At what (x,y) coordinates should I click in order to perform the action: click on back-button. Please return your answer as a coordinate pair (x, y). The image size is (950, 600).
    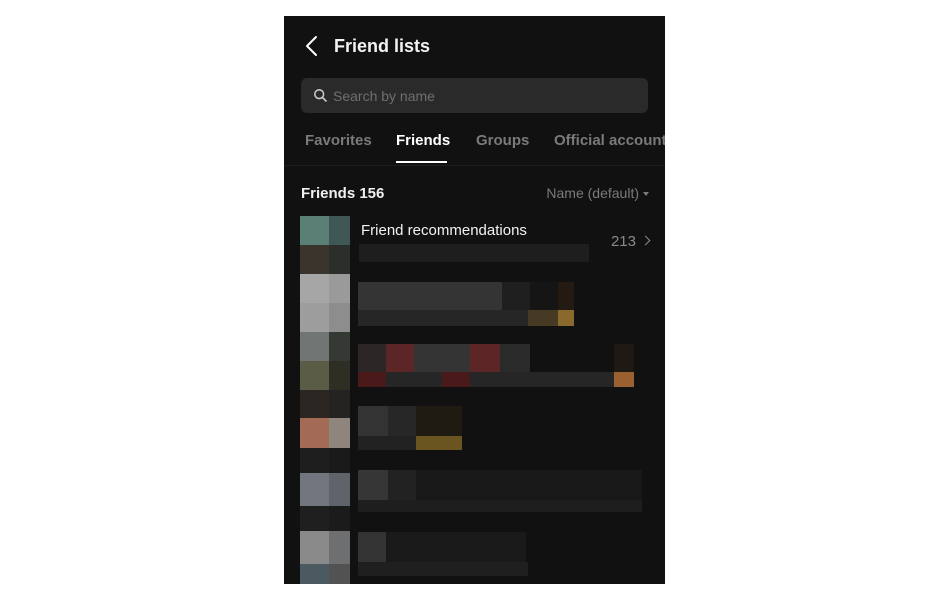
    Looking at the image, I should click on (313, 46).